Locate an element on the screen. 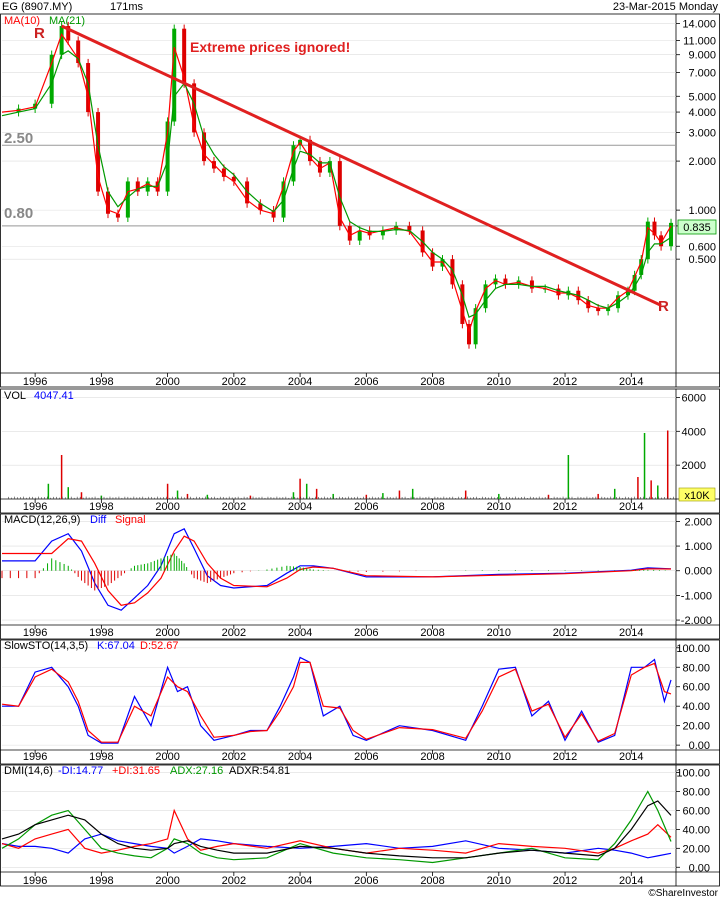 Image resolution: width=720 pixels, height=905 pixels. macd-y-tick-label: -2.000 is located at coordinates (696, 621).